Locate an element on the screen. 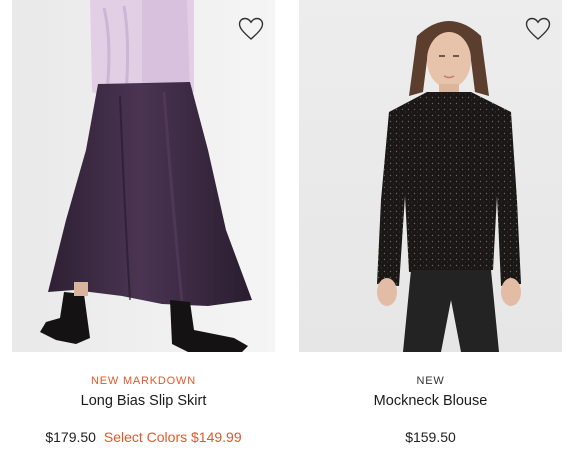 Image resolution: width=568 pixels, height=450 pixels. regular-price: $159.50 is located at coordinates (430, 437).